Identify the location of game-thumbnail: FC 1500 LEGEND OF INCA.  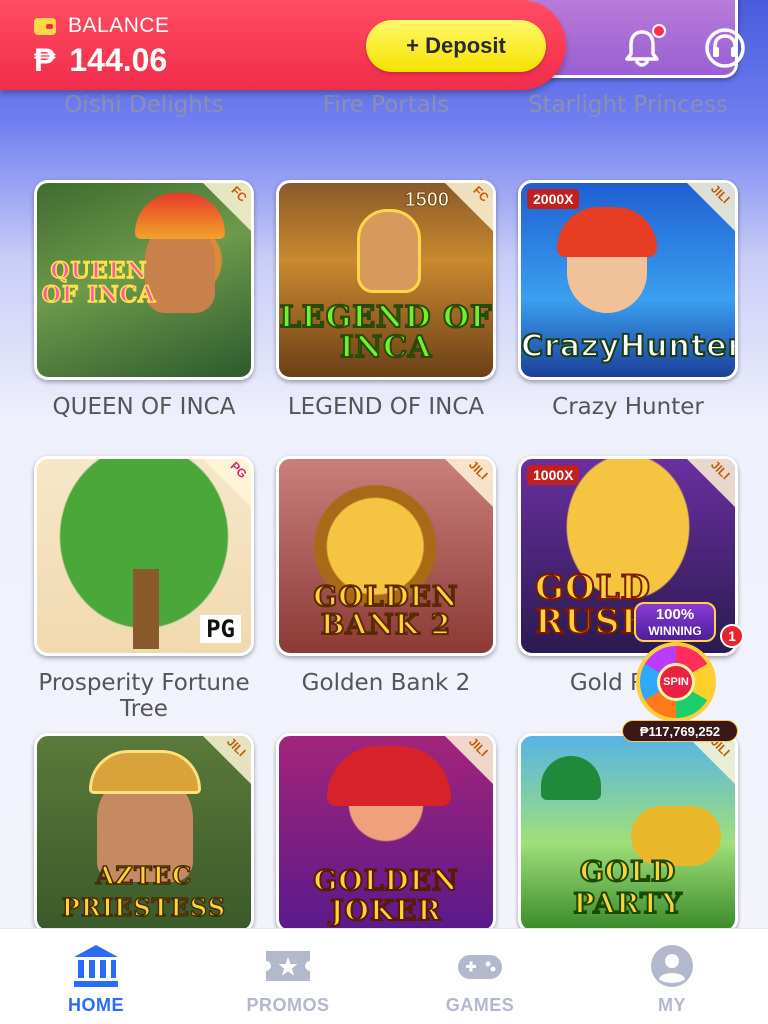
(386, 280).